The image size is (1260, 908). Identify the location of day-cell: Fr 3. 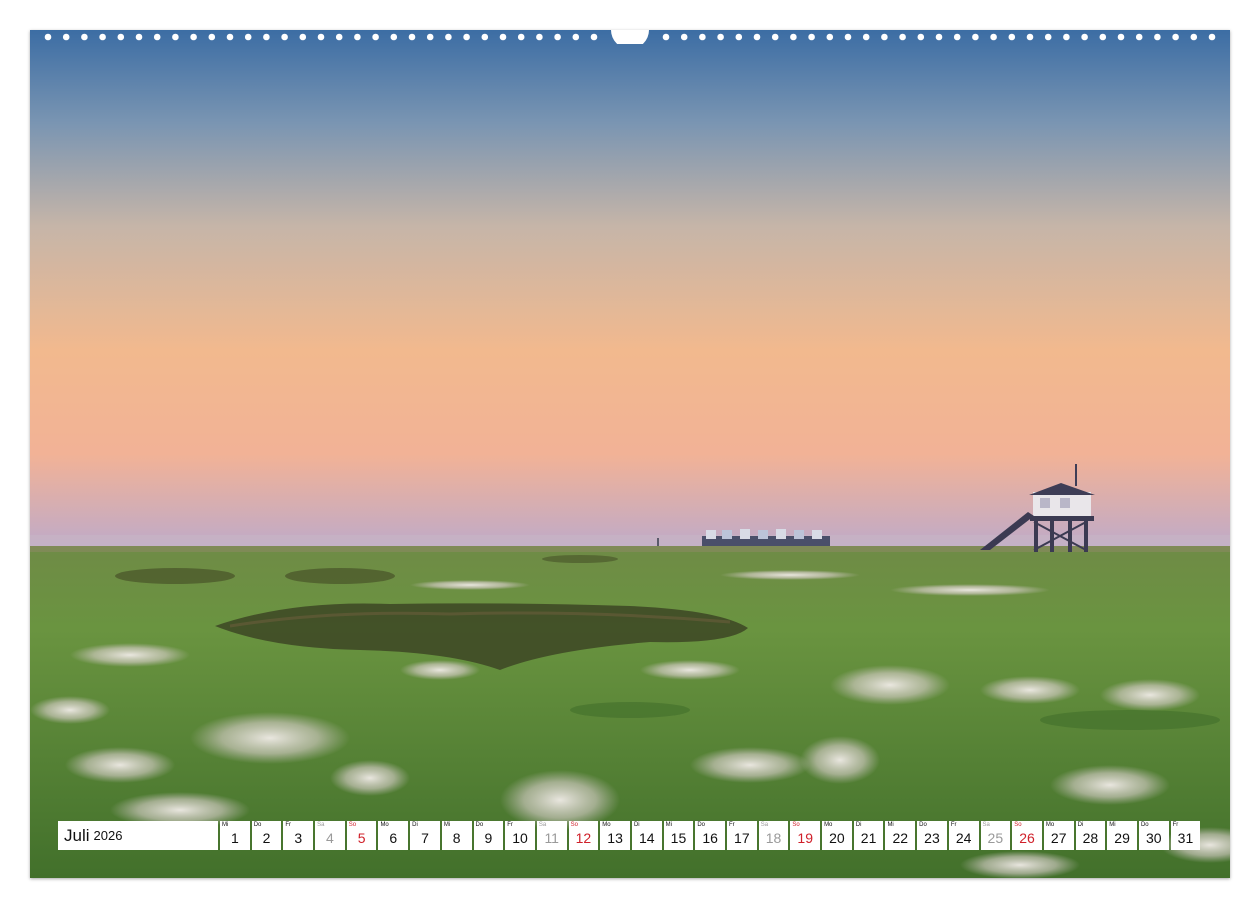
(298, 835).